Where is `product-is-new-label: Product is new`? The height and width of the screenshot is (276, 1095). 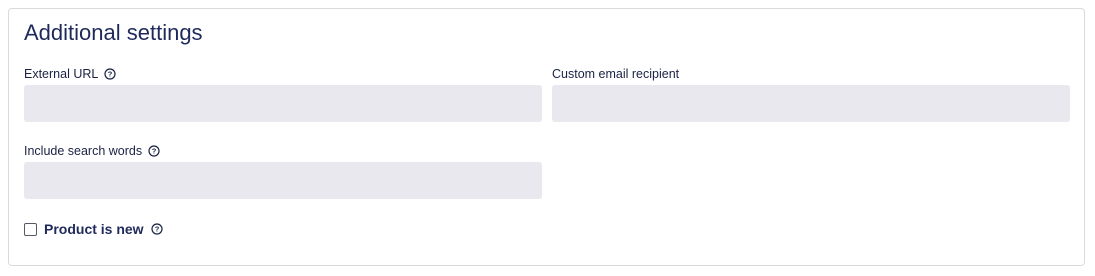
product-is-new-label: Product is new is located at coordinates (94, 229).